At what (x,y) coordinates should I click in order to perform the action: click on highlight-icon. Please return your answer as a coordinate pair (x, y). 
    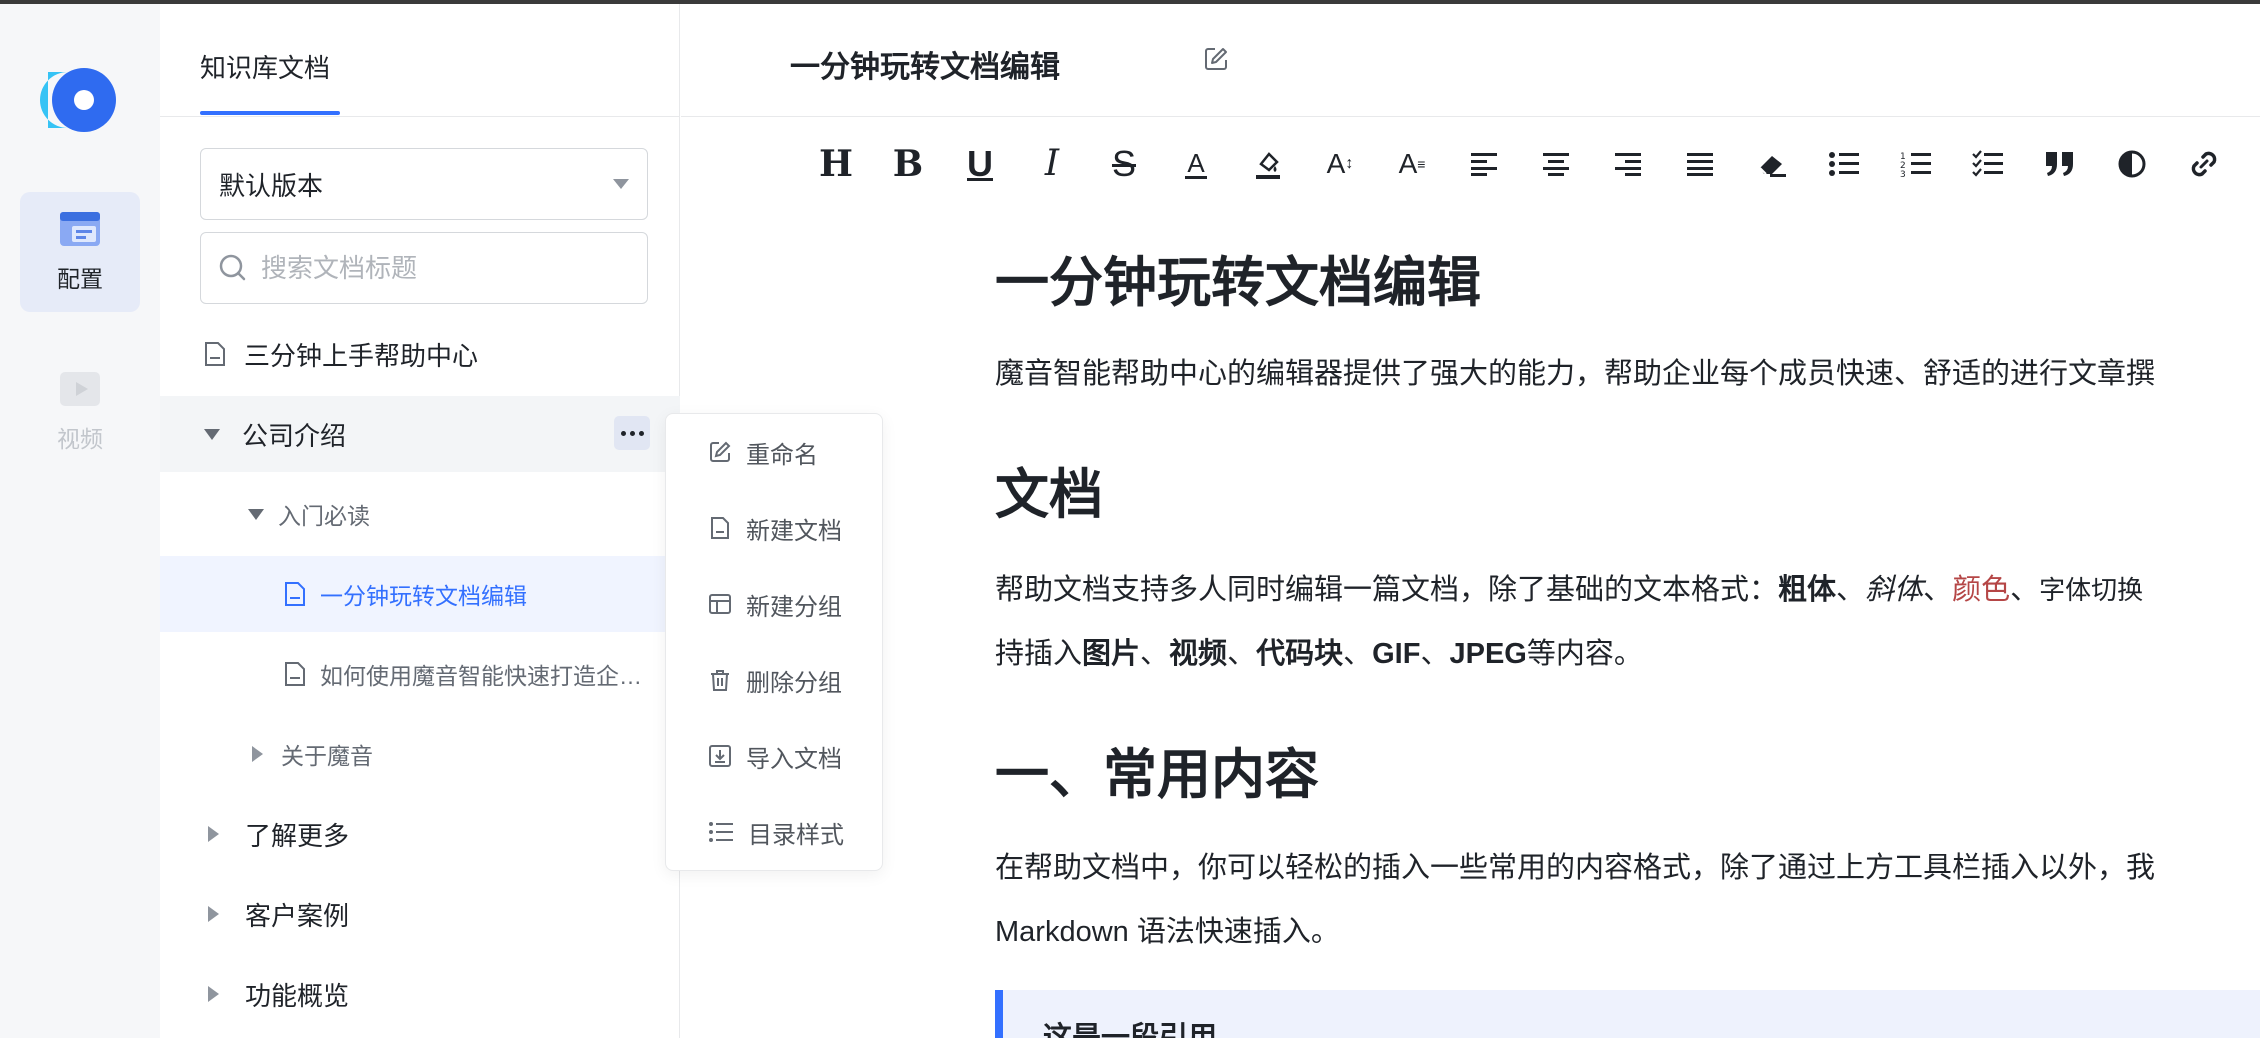
    Looking at the image, I should click on (1268, 165).